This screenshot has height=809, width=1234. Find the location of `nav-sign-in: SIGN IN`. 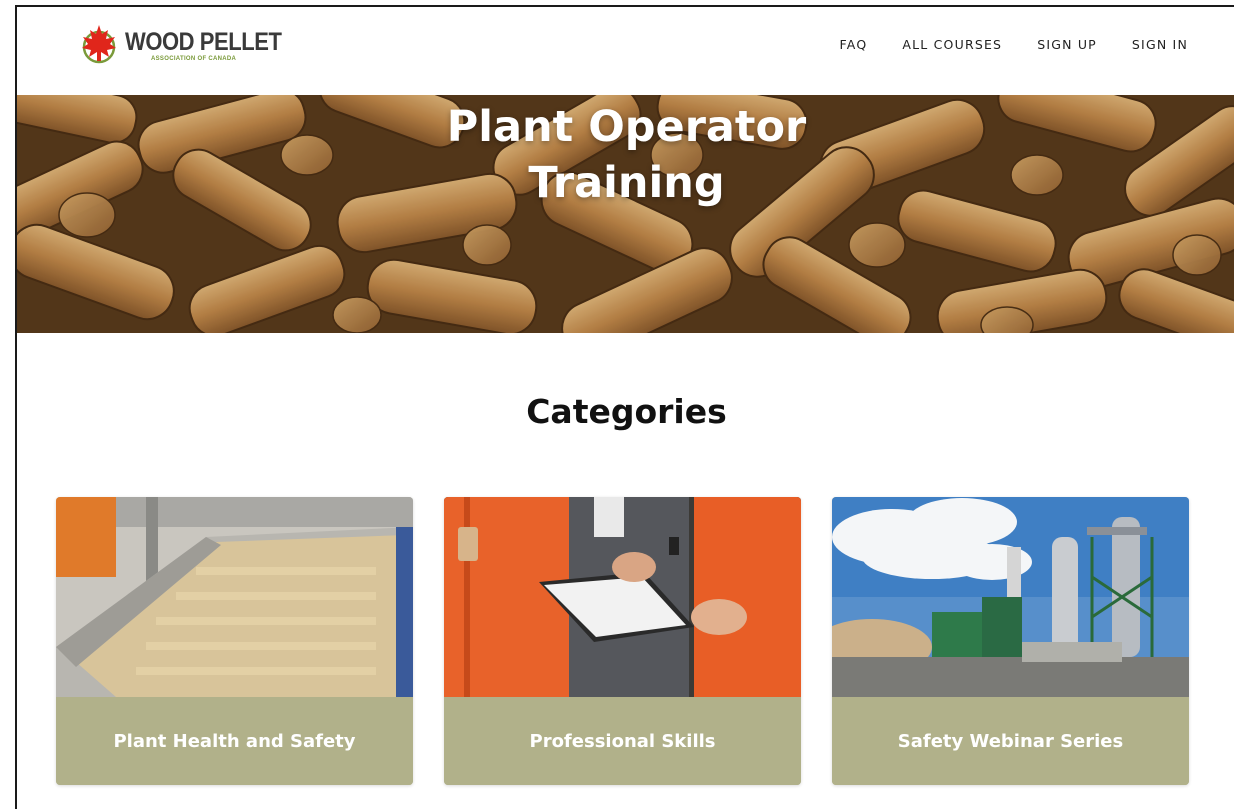

nav-sign-in: SIGN IN is located at coordinates (1160, 44).